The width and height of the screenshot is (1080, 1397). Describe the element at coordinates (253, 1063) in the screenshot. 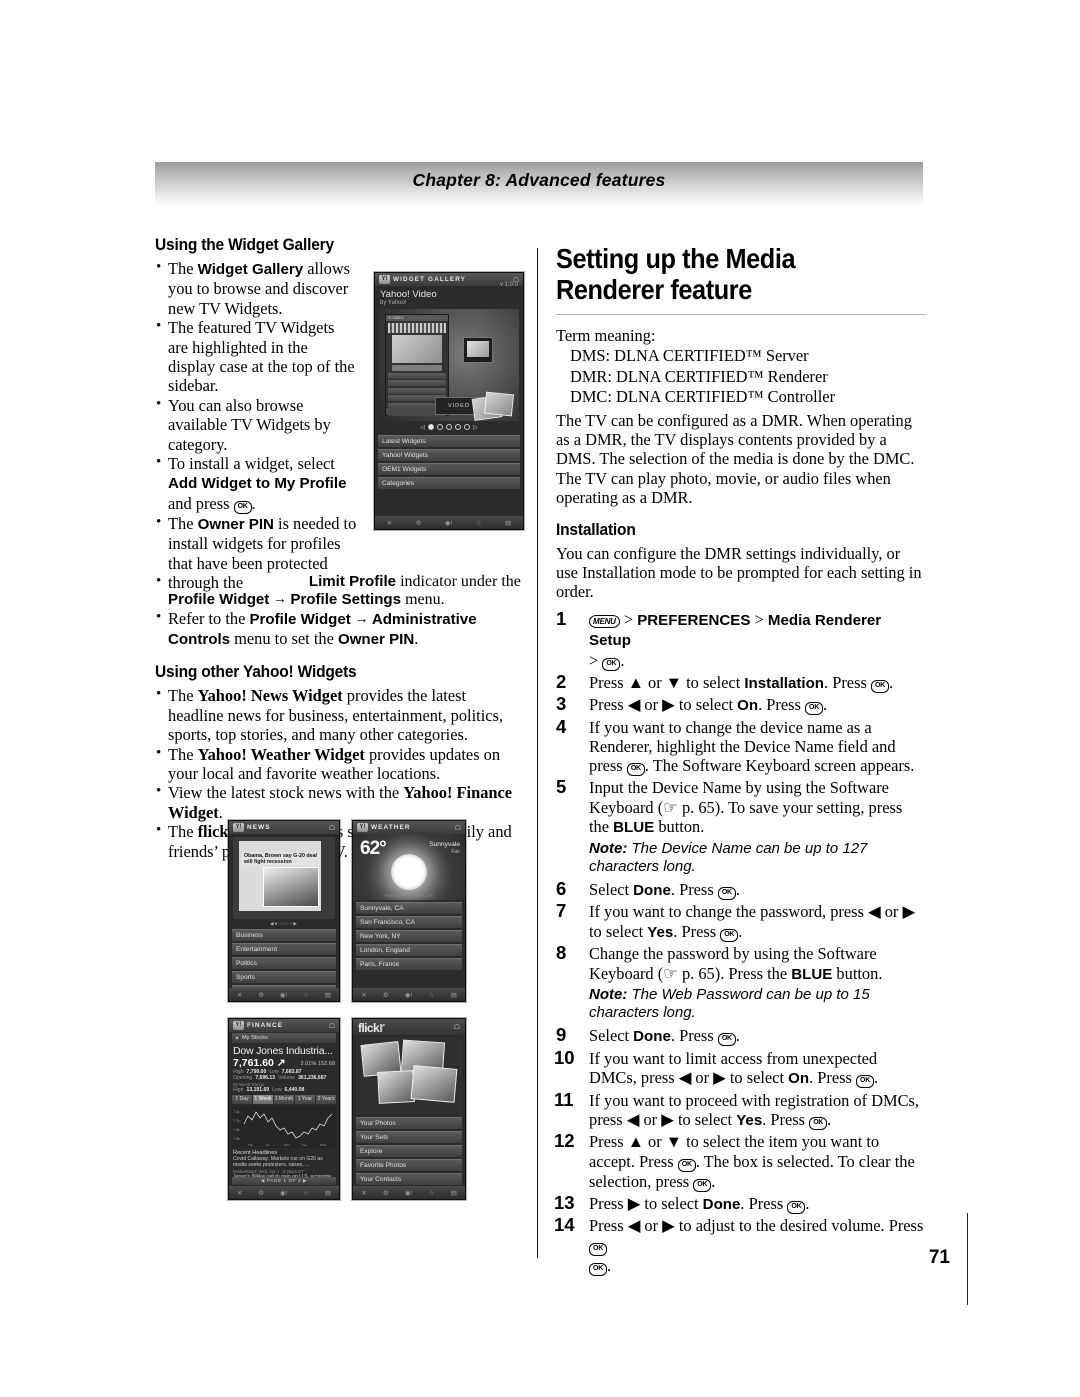

I see `price-value: 7,761.60` at that location.